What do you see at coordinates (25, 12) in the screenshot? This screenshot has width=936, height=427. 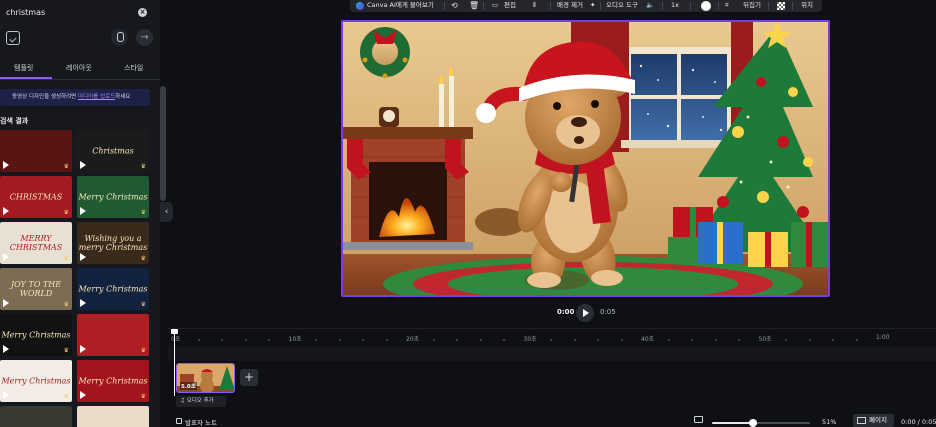 I see `search-input: christmas` at bounding box center [25, 12].